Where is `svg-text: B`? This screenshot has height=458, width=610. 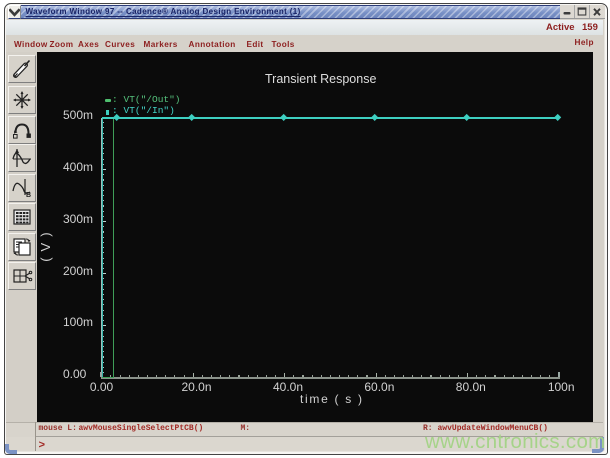 svg-text: B is located at coordinates (28, 195).